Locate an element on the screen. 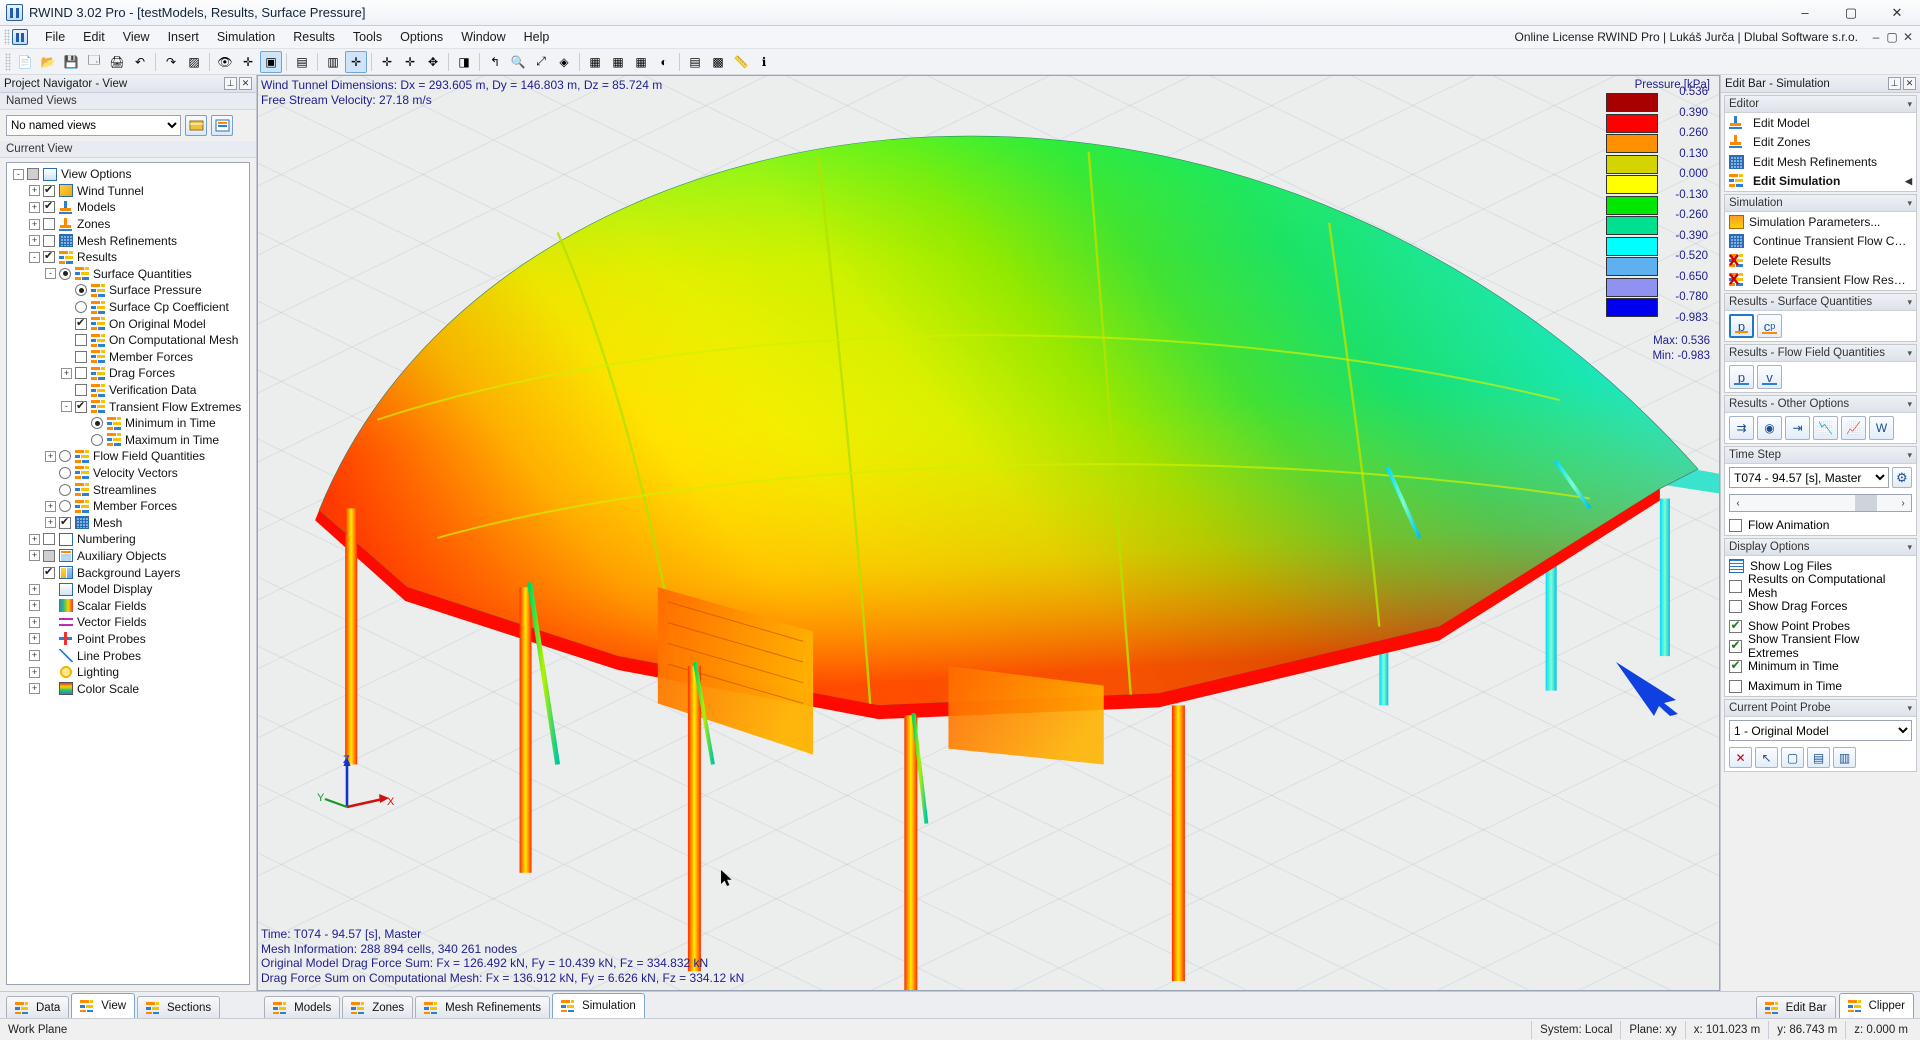 This screenshot has width=1920, height=1040. time-step-slider: ‹ › is located at coordinates (1820, 503).